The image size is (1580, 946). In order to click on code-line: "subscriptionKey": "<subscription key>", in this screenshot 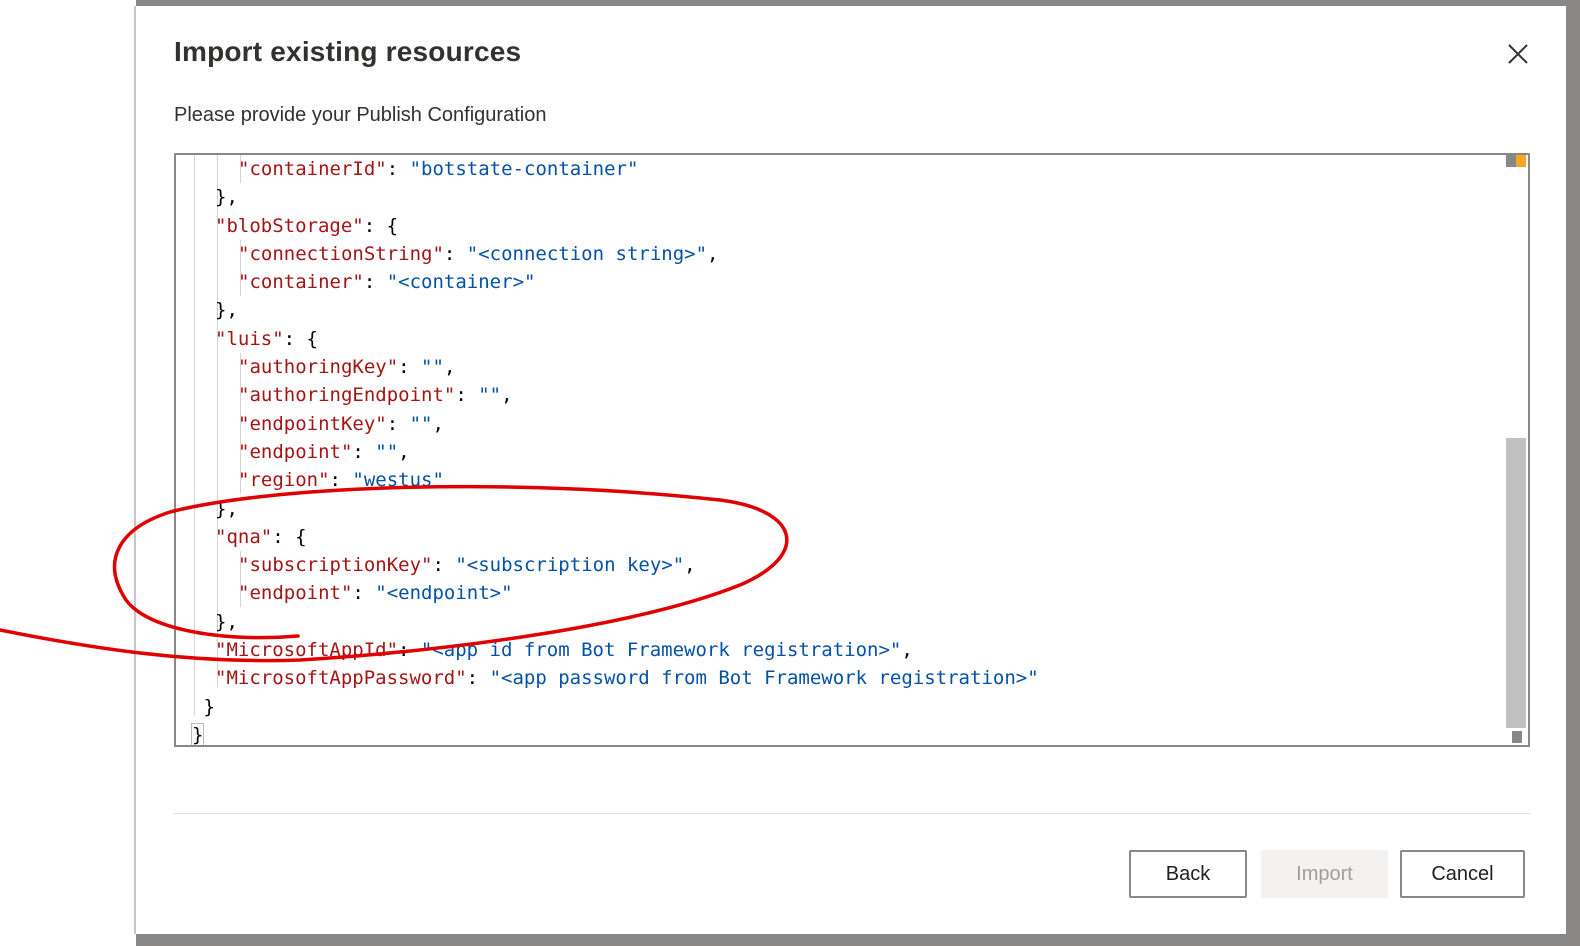, I will do `click(848, 565)`.